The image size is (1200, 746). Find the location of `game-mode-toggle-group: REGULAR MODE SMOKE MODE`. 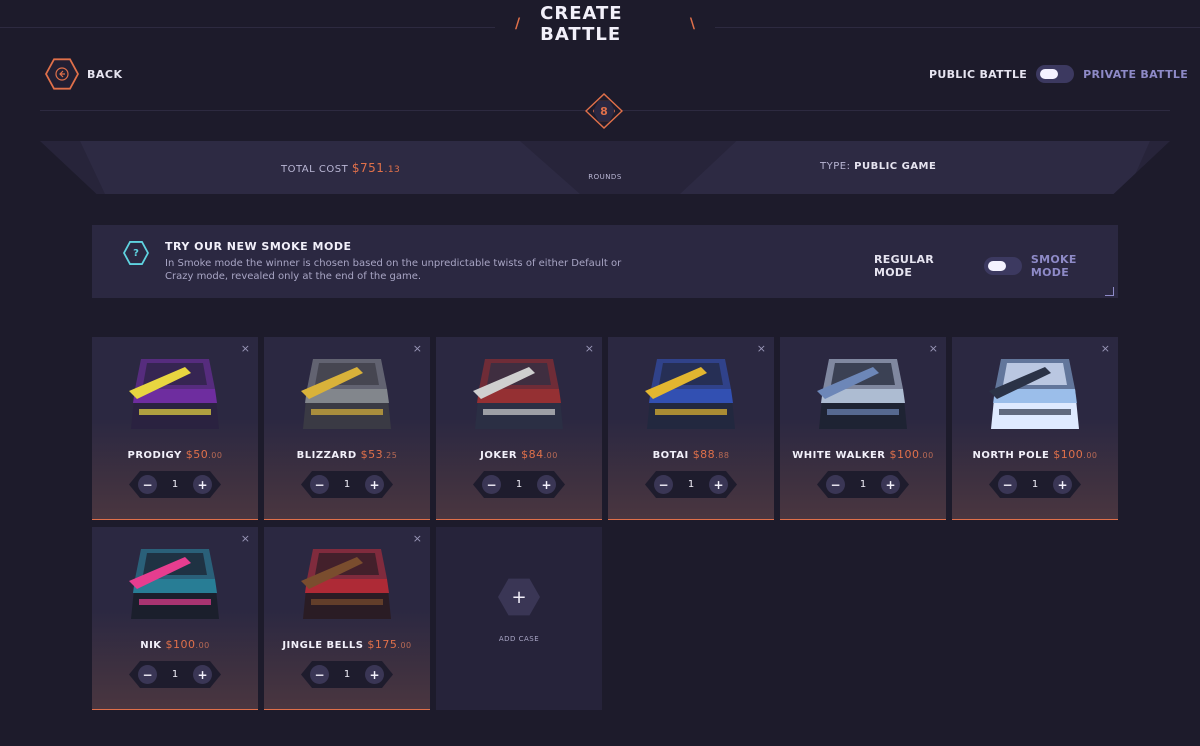

game-mode-toggle-group: REGULAR MODE SMOKE MODE is located at coordinates (996, 266).